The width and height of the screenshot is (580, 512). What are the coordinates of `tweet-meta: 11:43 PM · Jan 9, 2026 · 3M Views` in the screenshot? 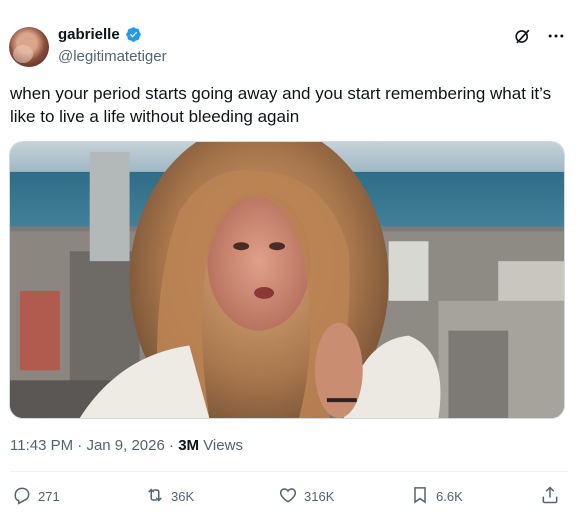 It's located at (126, 445).